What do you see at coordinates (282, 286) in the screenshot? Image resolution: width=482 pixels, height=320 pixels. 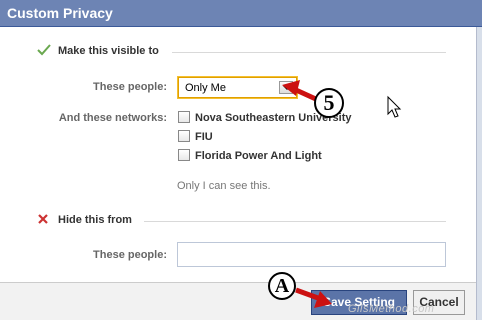 I see `callout-a: A` at bounding box center [282, 286].